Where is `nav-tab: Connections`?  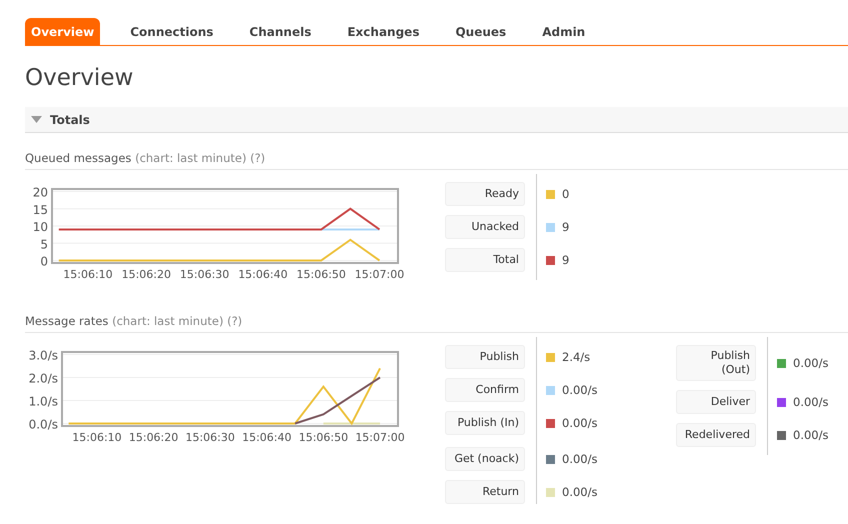
nav-tab: Connections is located at coordinates (172, 31).